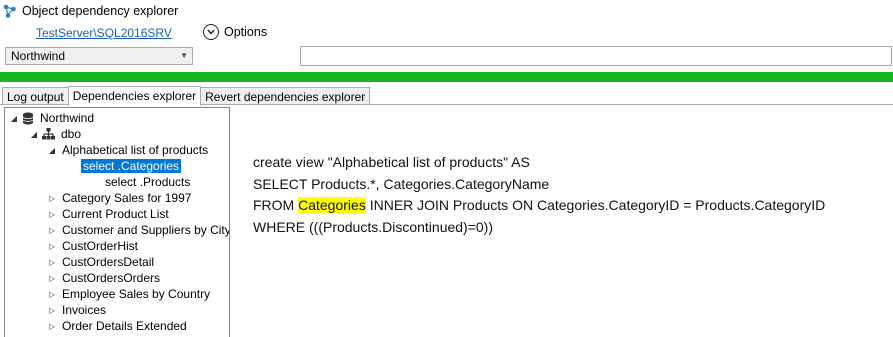 The height and width of the screenshot is (337, 893). I want to click on tab-revert-dependencies-explorer: Revert dependencies explorer, so click(285, 96).